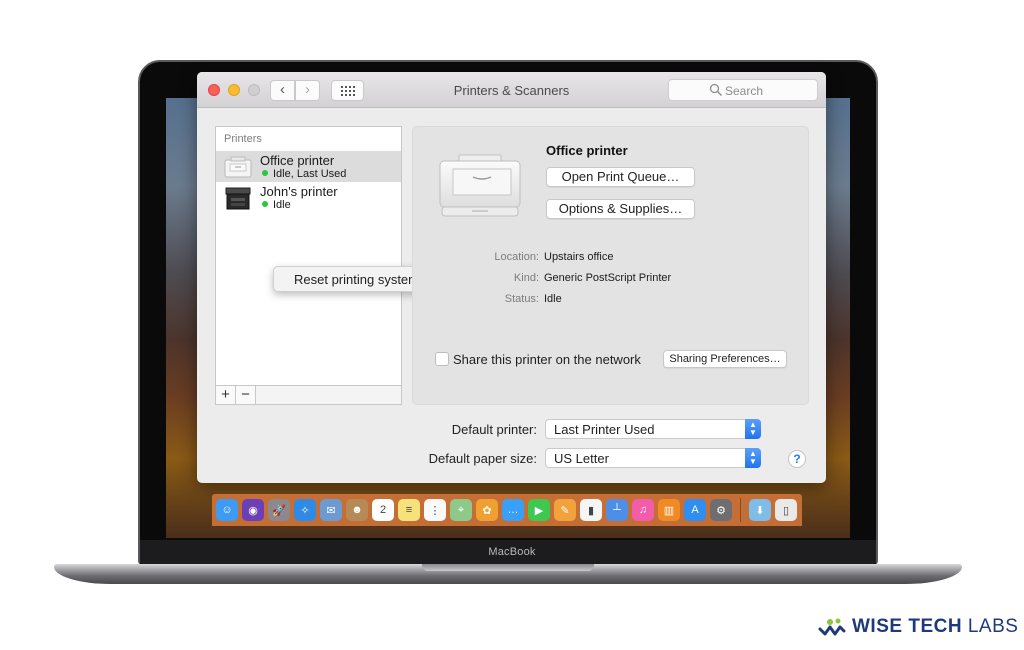 Image resolution: width=1024 pixels, height=650 pixels. Describe the element at coordinates (516, 257) in the screenshot. I see `info-key: Location:` at that location.